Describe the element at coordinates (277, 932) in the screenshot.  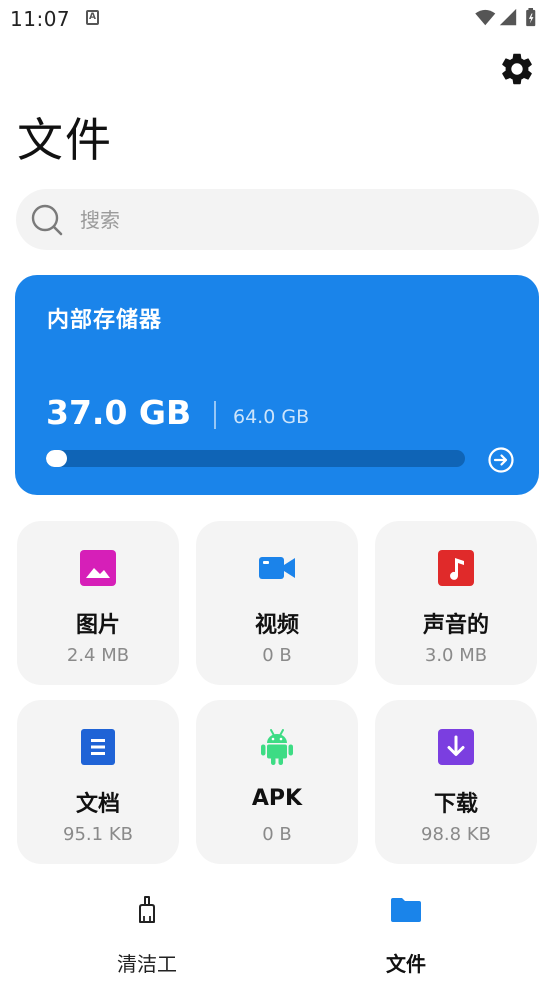
I see `bottom-navigation: 清洁工 文件` at that location.